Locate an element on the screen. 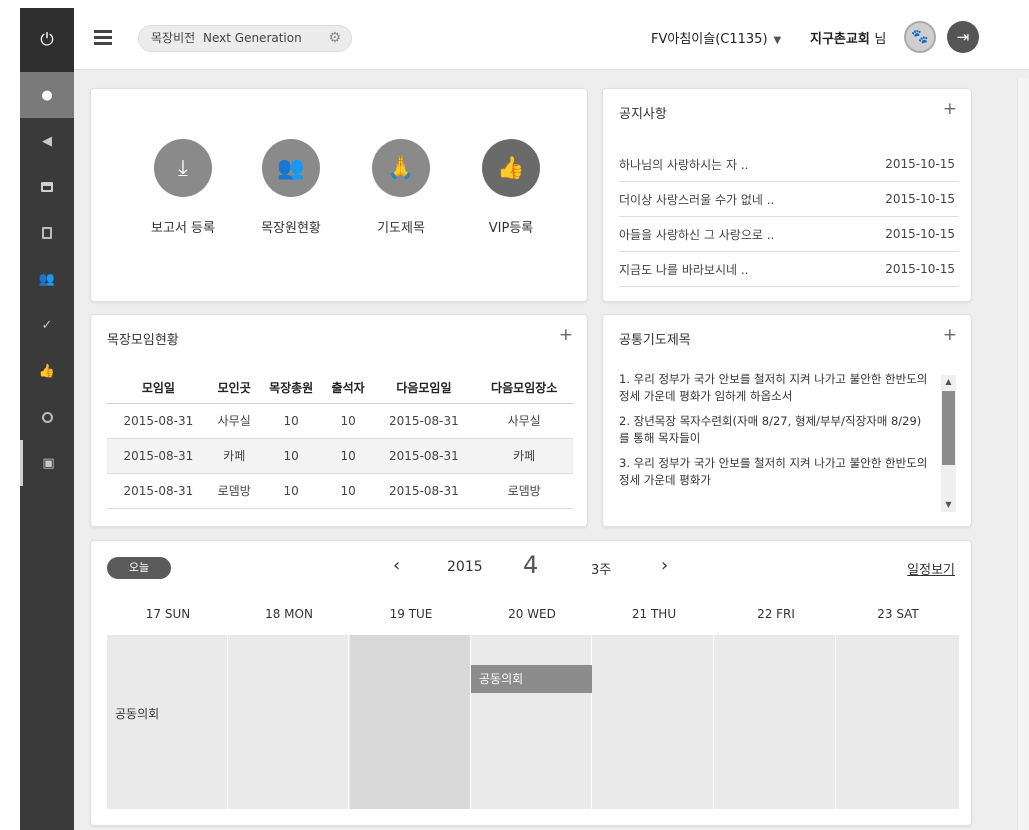  next-week-button: › is located at coordinates (664, 565).